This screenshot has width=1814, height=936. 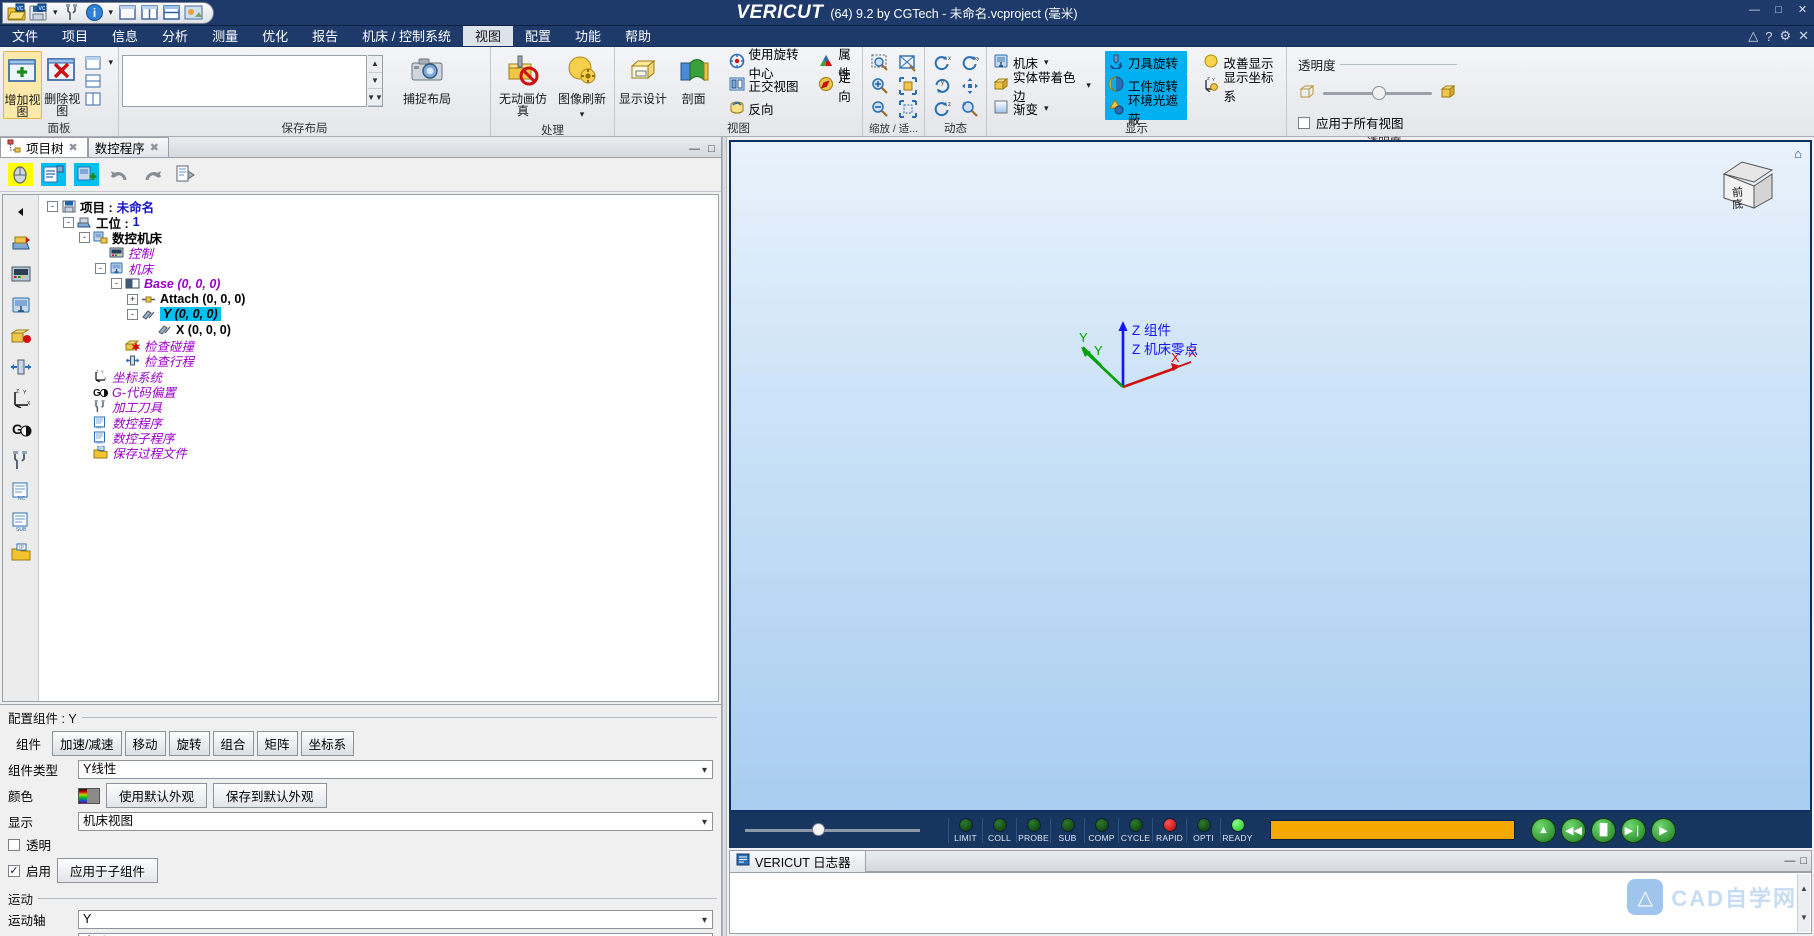 I want to click on log-scrollbar: ▲ ▼, so click(x=1803, y=903).